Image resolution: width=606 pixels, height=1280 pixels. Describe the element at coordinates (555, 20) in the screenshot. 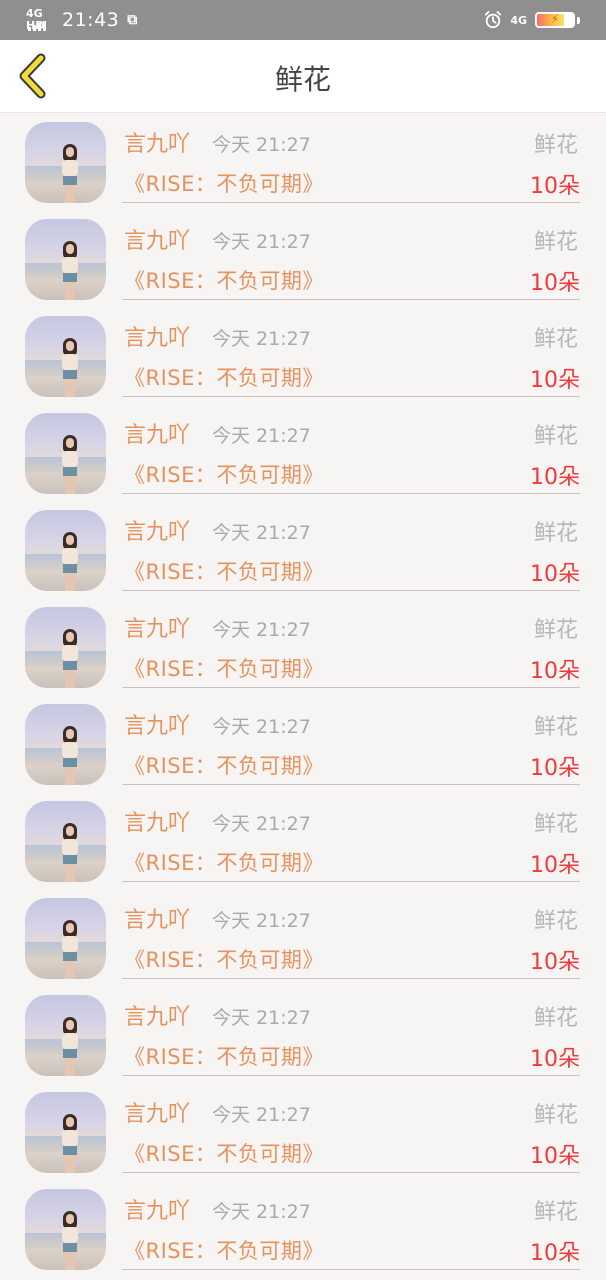

I see `battery-charging-icon: ⚡` at that location.